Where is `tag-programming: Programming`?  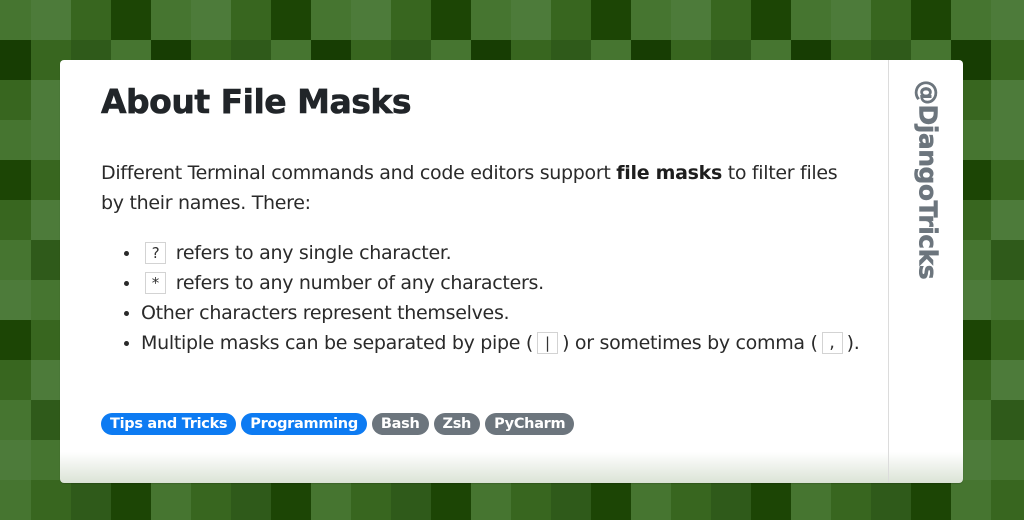 tag-programming: Programming is located at coordinates (304, 424).